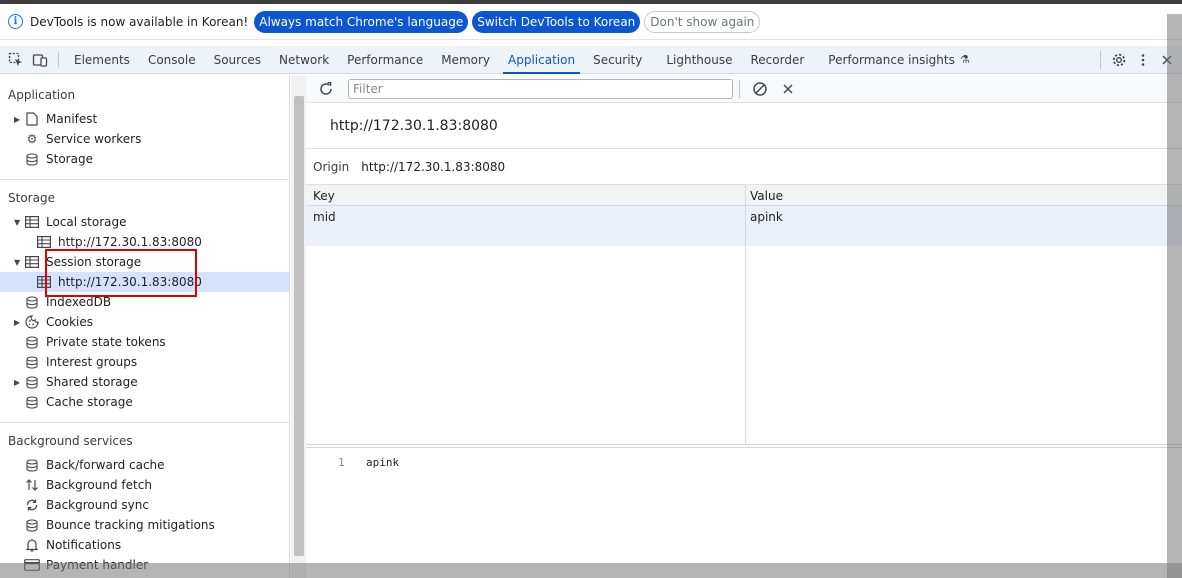  Describe the element at coordinates (304, 59) in the screenshot. I see `tab-network: Network` at that location.